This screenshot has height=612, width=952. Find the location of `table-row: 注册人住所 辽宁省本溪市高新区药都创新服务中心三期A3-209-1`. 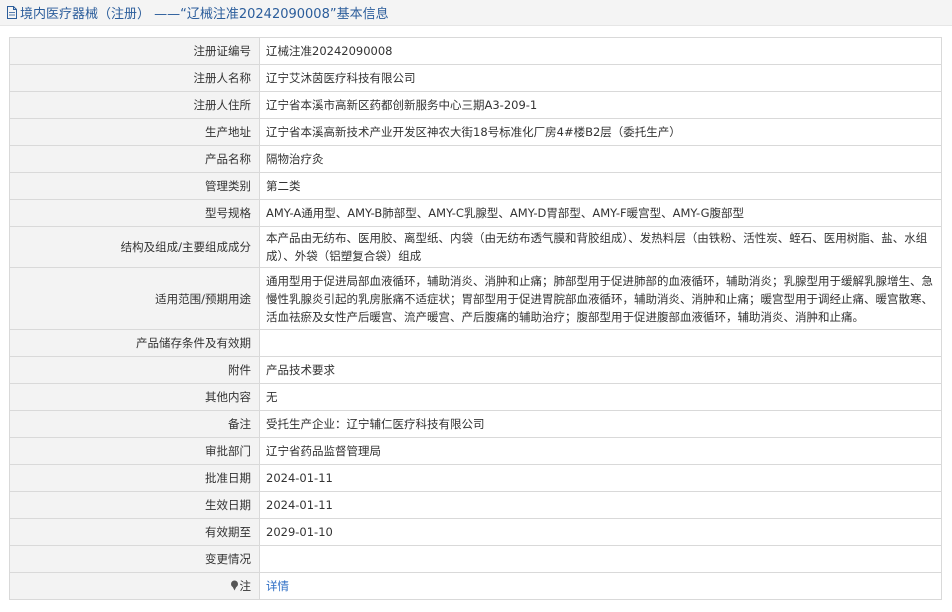

table-row: 注册人住所 辽宁省本溪市高新区药都创新服务中心三期A3-209-1 is located at coordinates (475, 105).